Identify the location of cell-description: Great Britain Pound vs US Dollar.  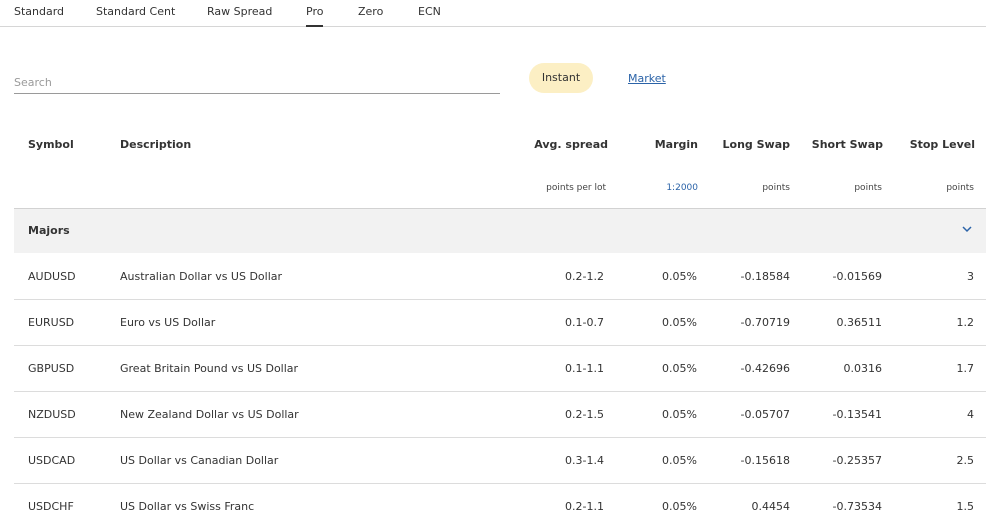
(209, 368).